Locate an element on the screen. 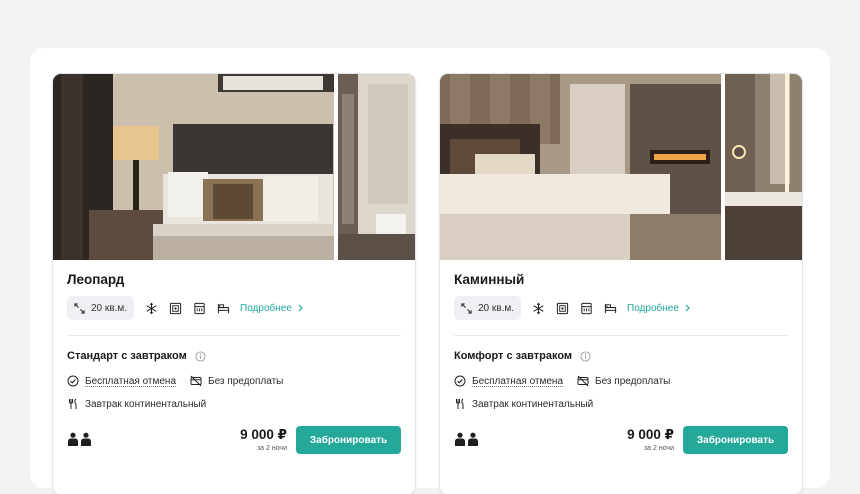 This screenshot has height=494, width=860. rate-title: Комфорт с завтраком is located at coordinates (522, 356).